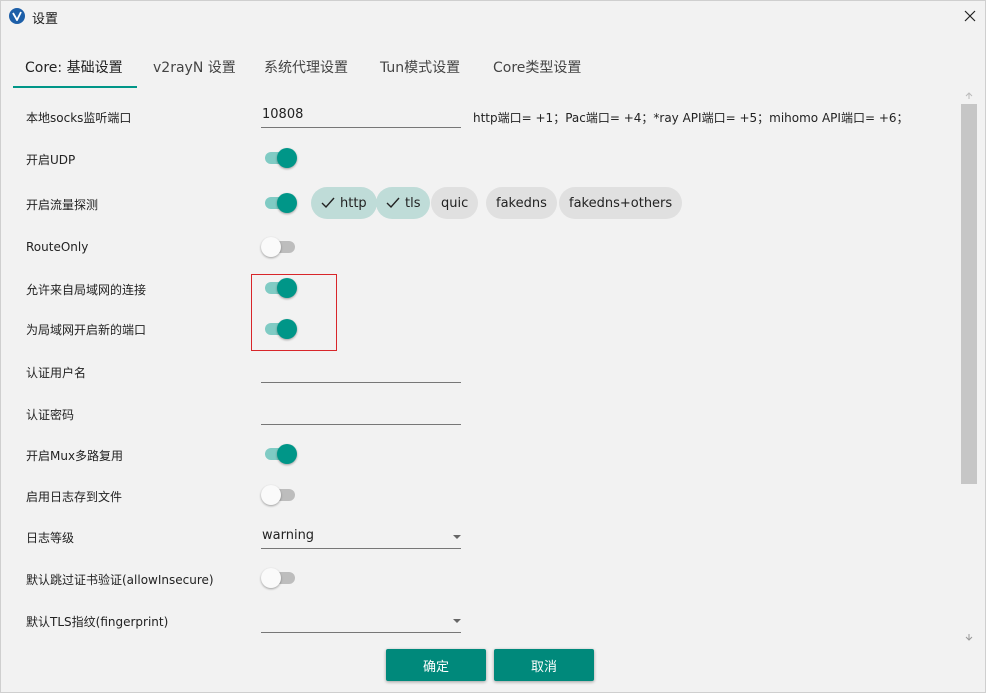 The image size is (986, 693). I want to click on allow-insecure-toggle, so click(279, 577).